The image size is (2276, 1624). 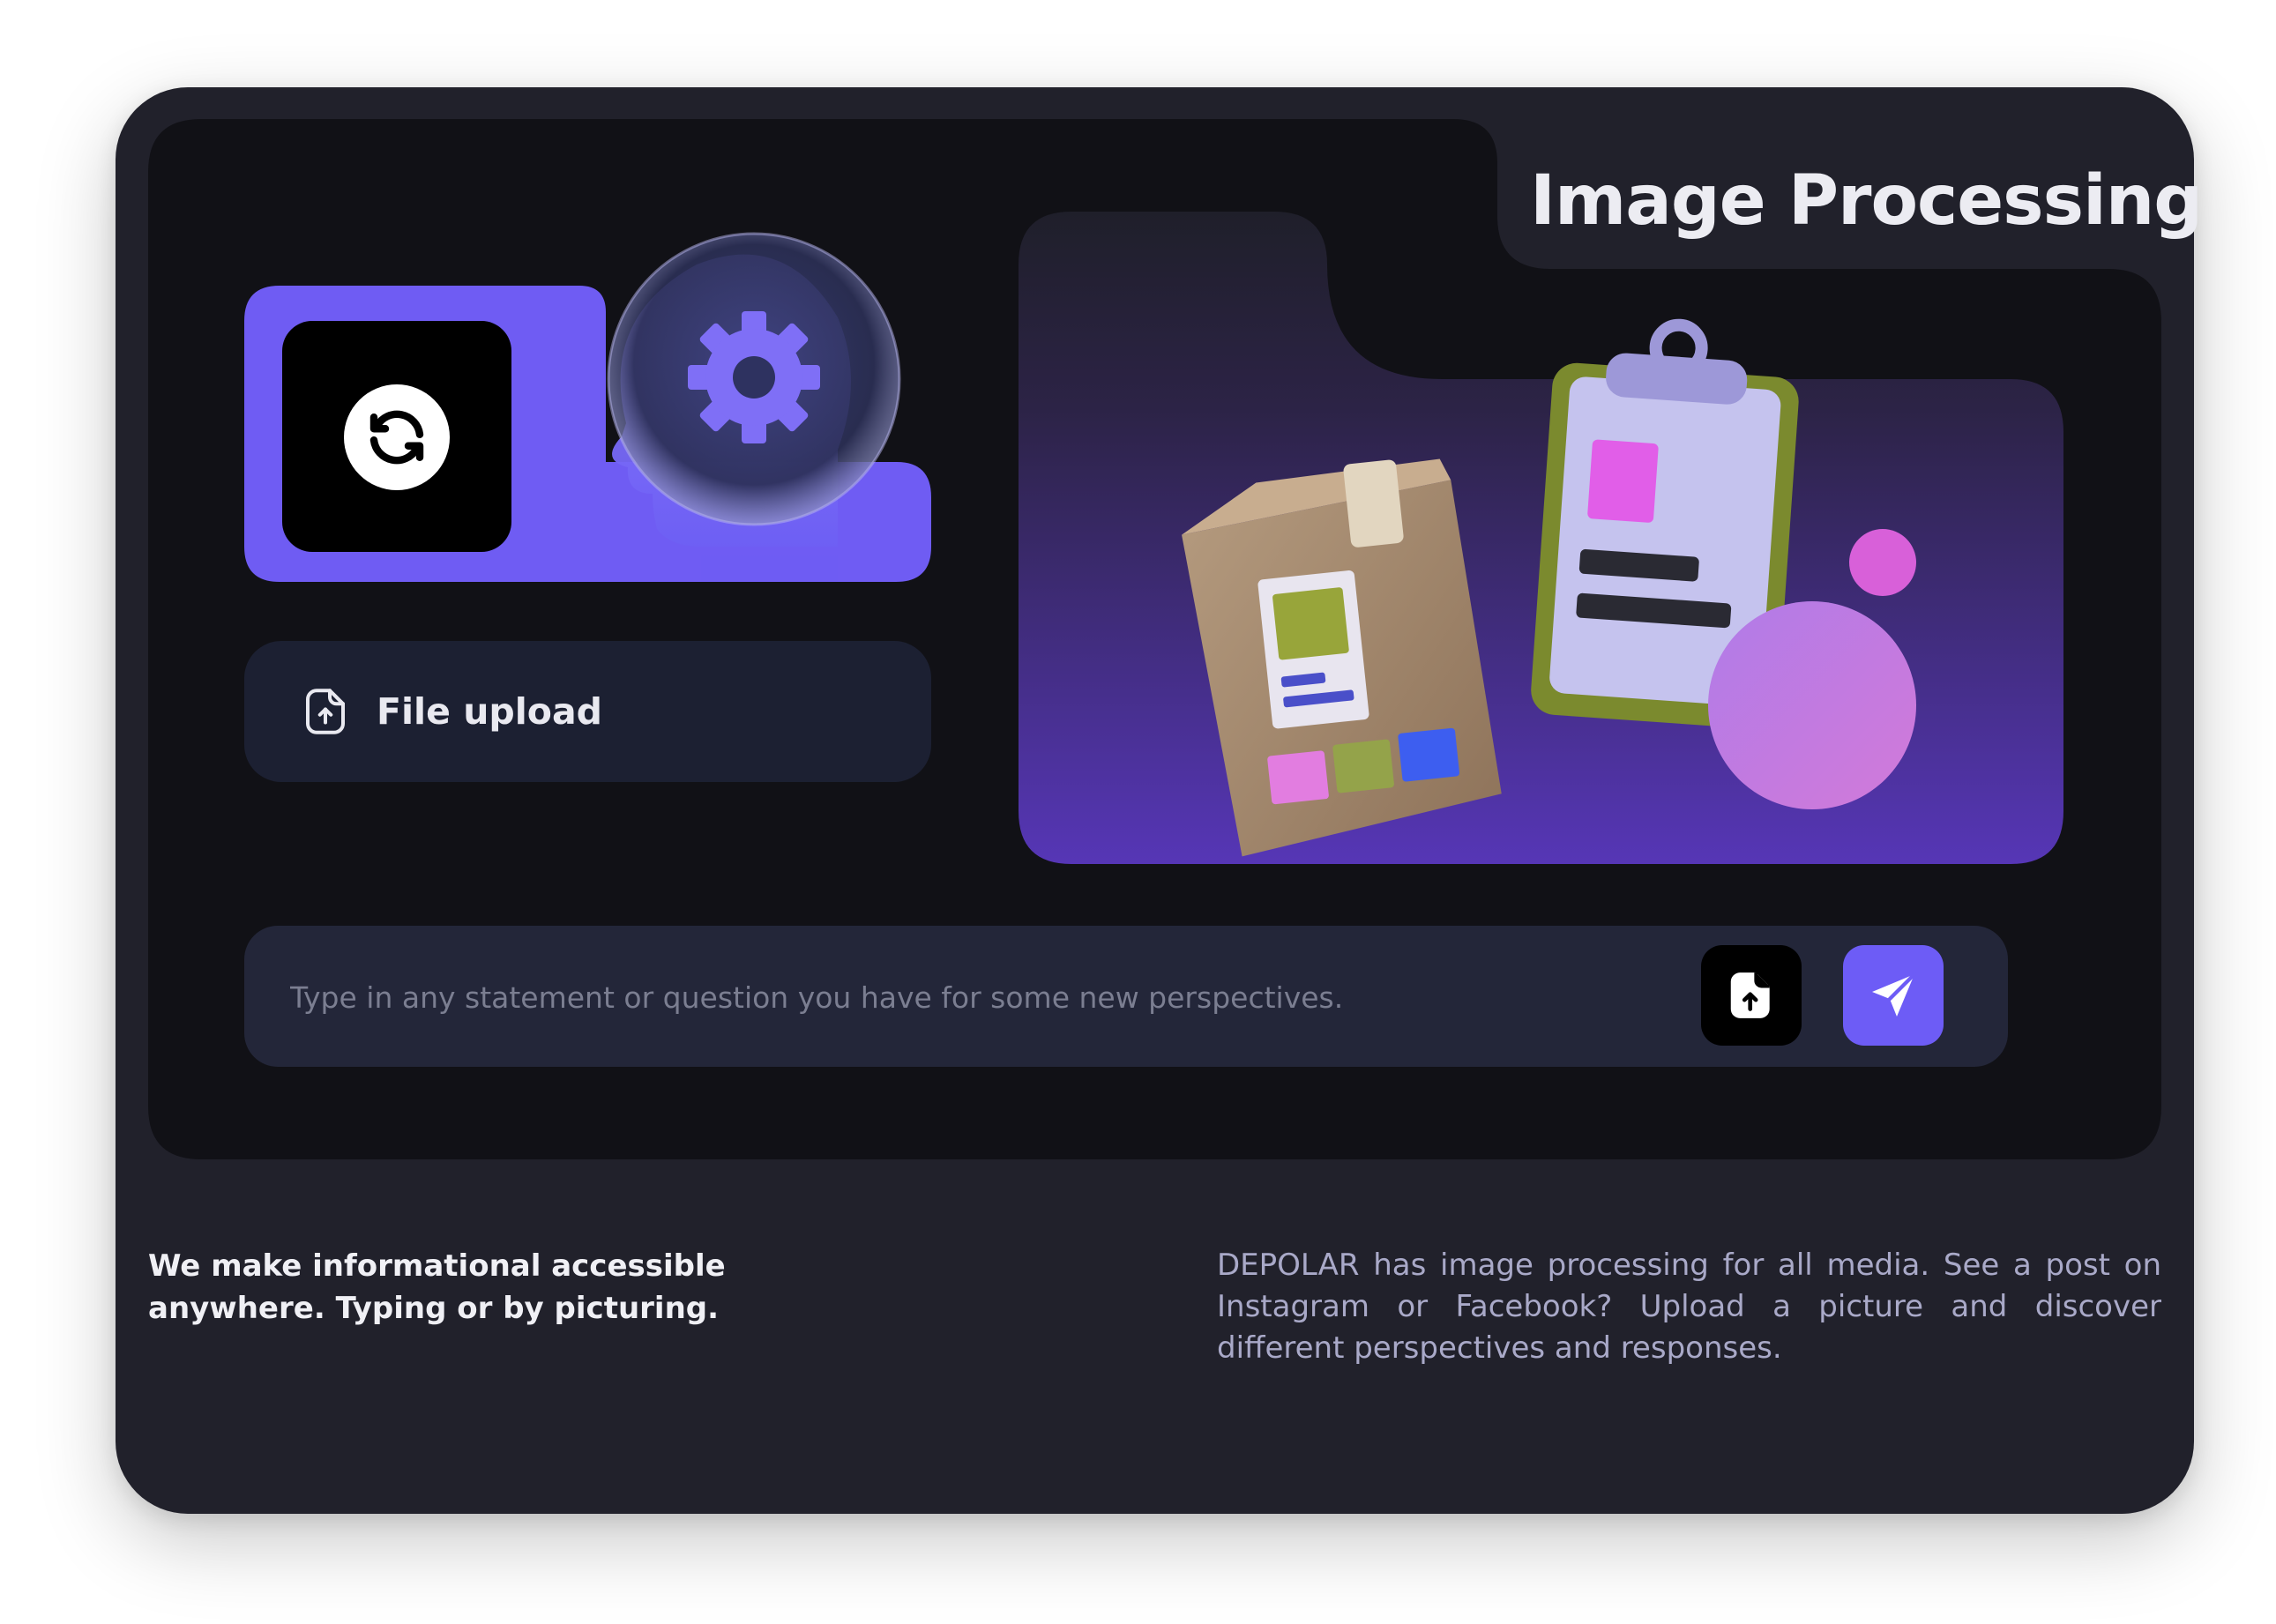 I want to click on attach-file-button, so click(x=1751, y=995).